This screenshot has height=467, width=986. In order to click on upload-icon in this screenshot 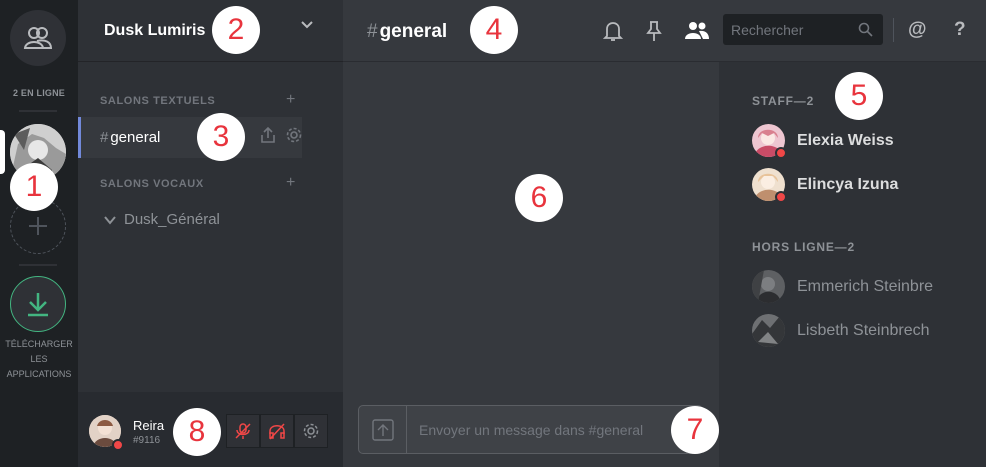, I will do `click(382, 429)`.